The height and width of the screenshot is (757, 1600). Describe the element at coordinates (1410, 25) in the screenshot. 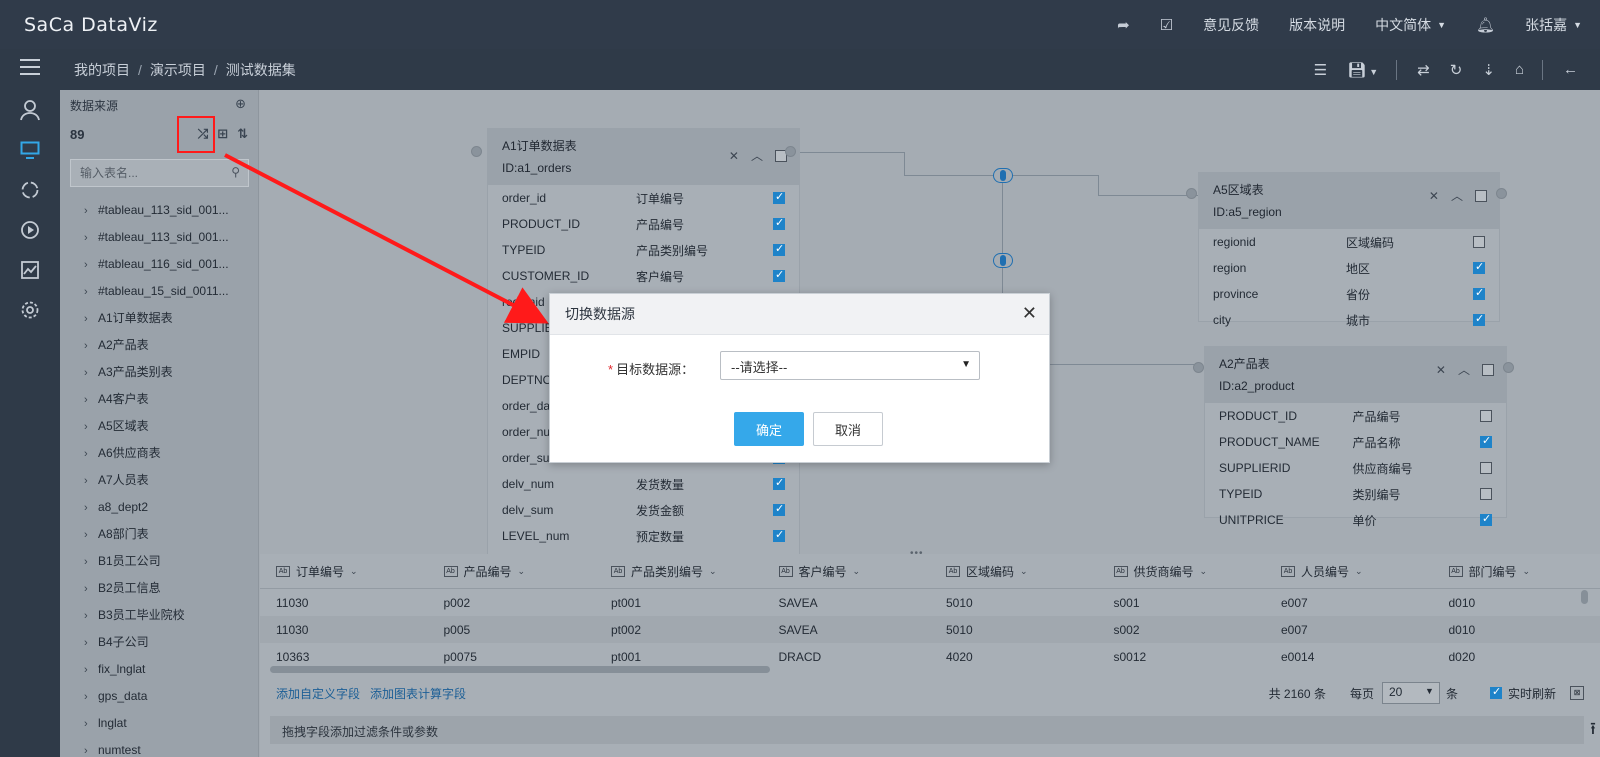

I see `language-dropdown: 中文简体 ▼` at that location.